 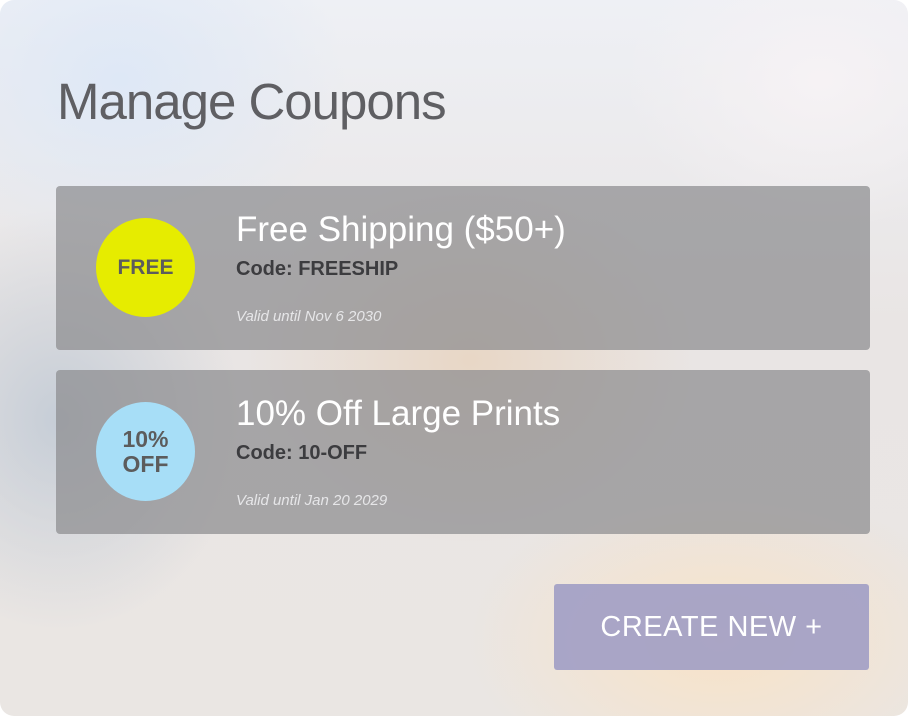 I want to click on coupon-badge-percent-off: 10% OFF, so click(x=145, y=451).